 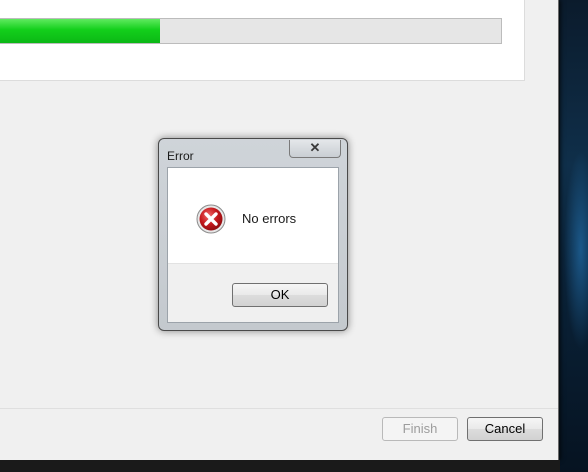 I want to click on ok-button: OK, so click(x=280, y=295).